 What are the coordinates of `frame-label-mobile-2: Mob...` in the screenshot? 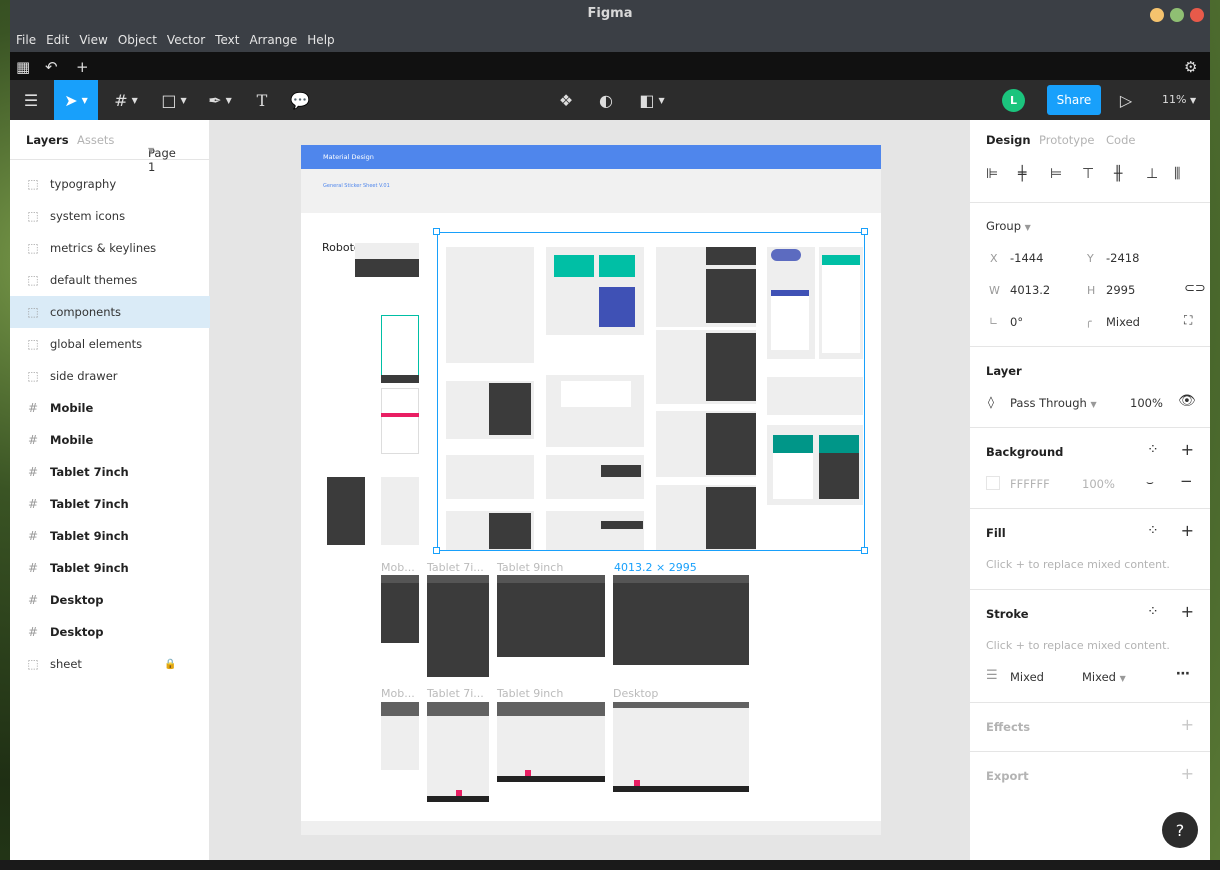 It's located at (398, 693).